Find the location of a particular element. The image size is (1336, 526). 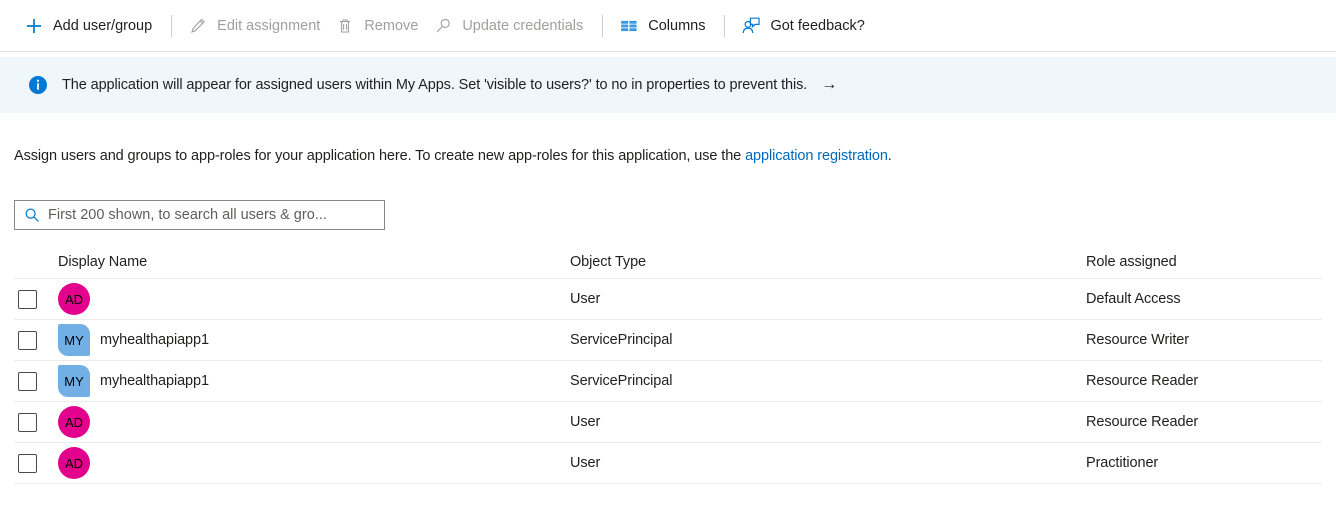

edit-assignment-button: Edit assignment is located at coordinates (255, 26).